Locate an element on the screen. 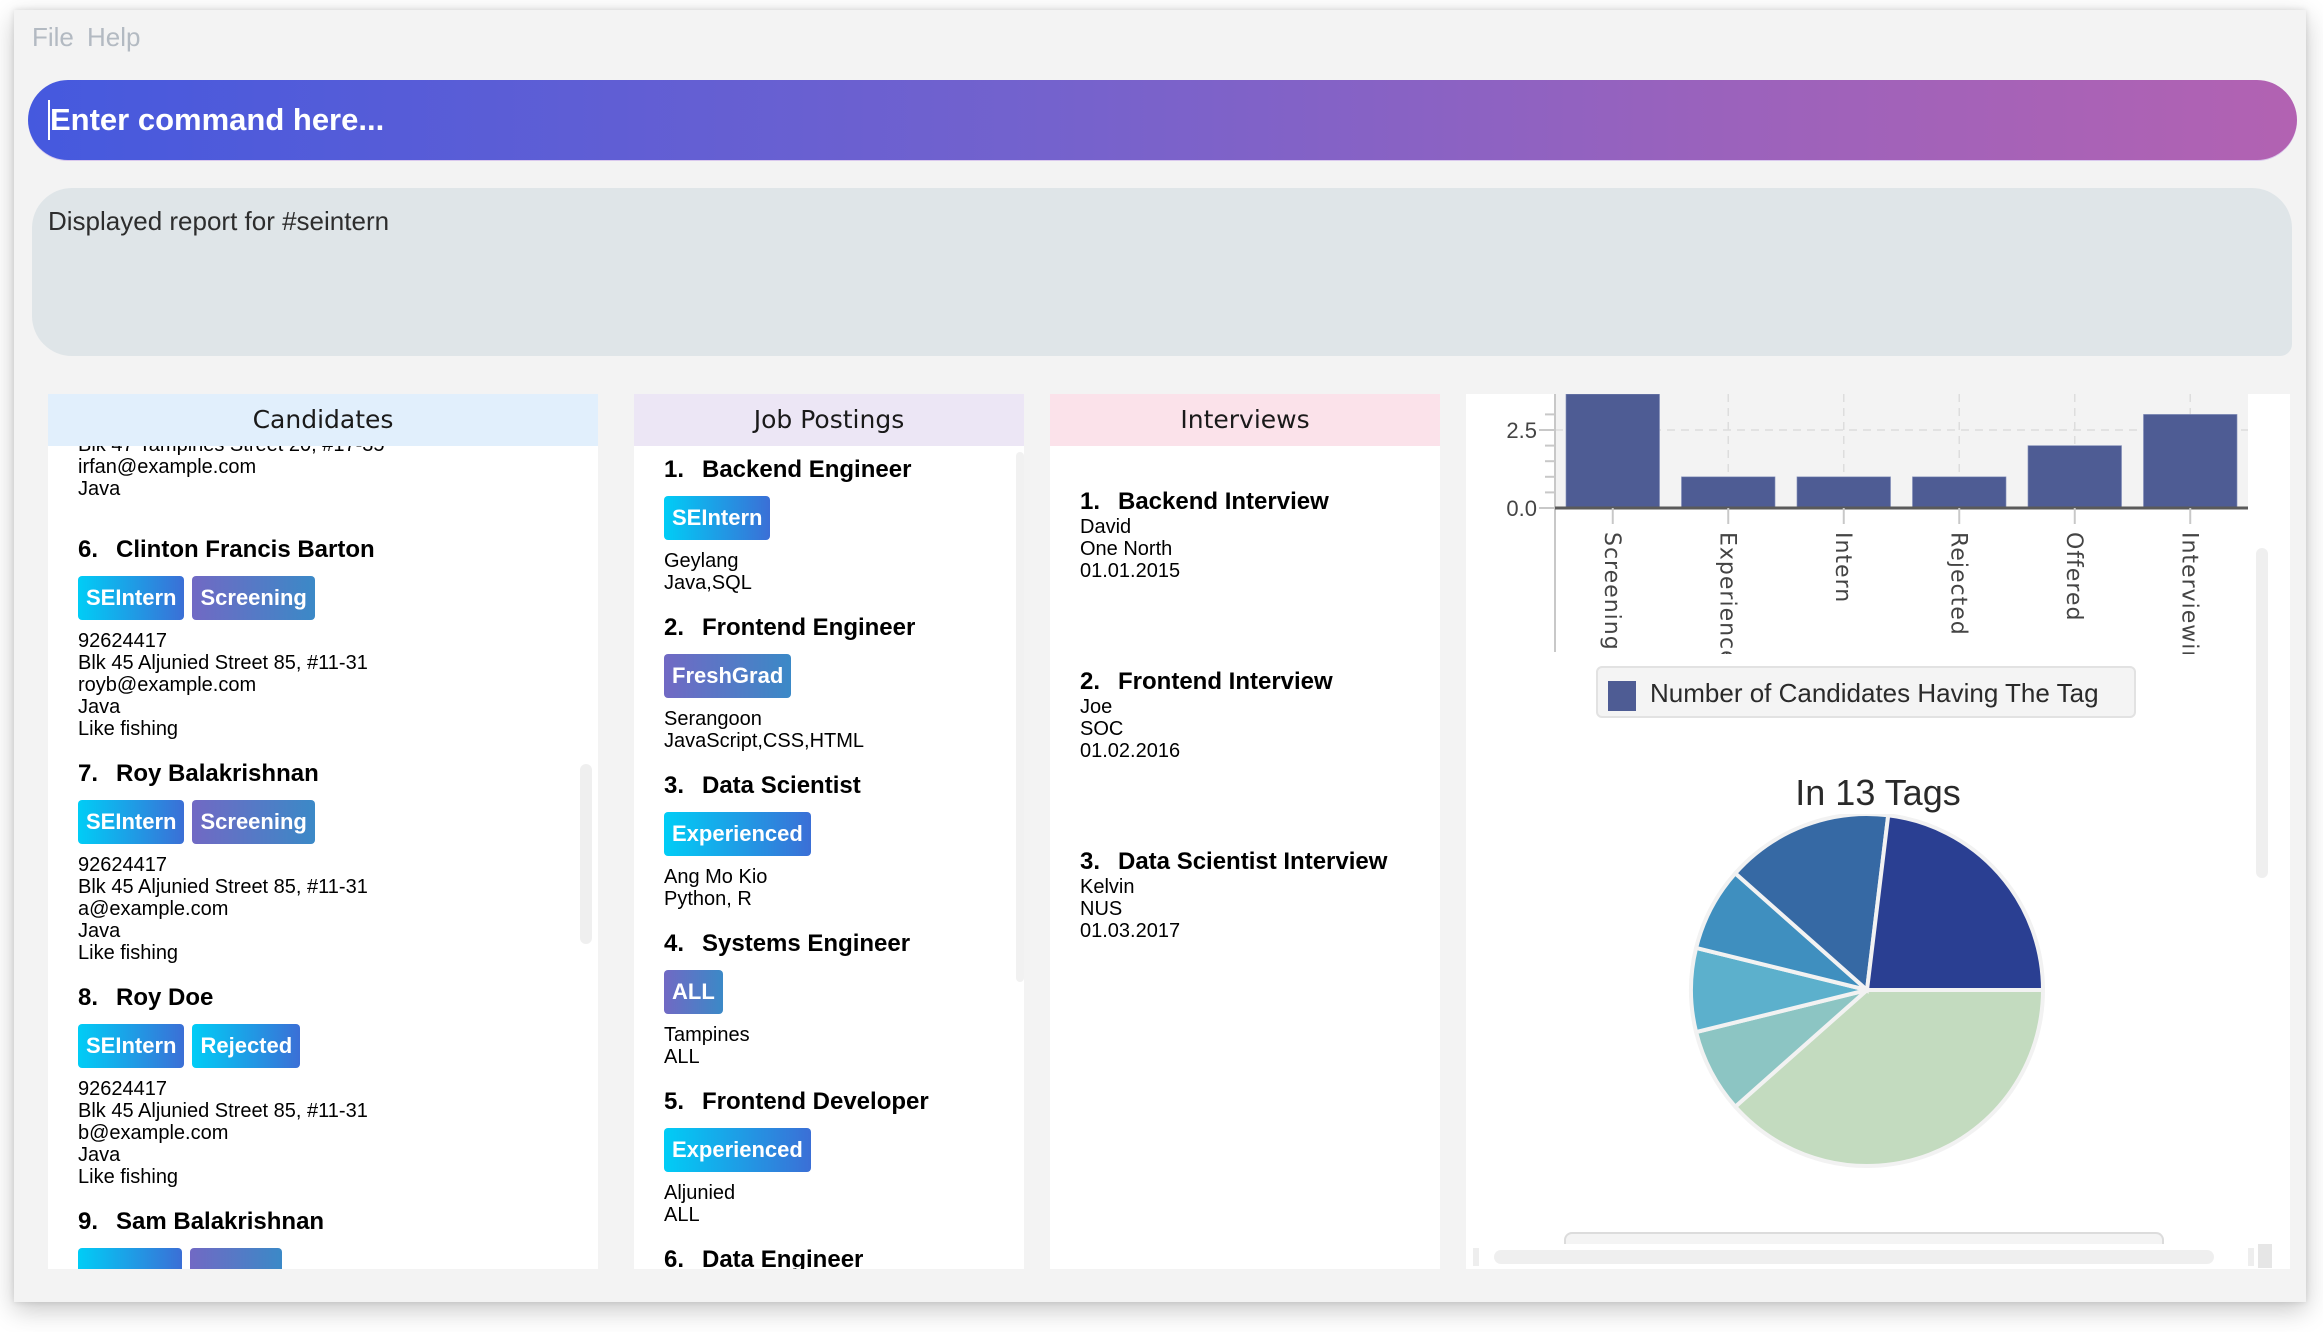 The height and width of the screenshot is (1332, 2323). job-title-row: 1. Backend Engineer is located at coordinates (787, 470).